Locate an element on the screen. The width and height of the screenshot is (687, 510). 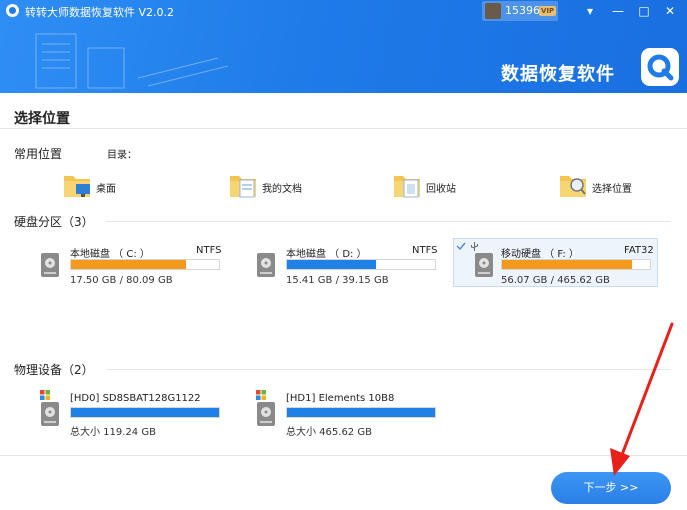
documents-folder-icon is located at coordinates (243, 187).